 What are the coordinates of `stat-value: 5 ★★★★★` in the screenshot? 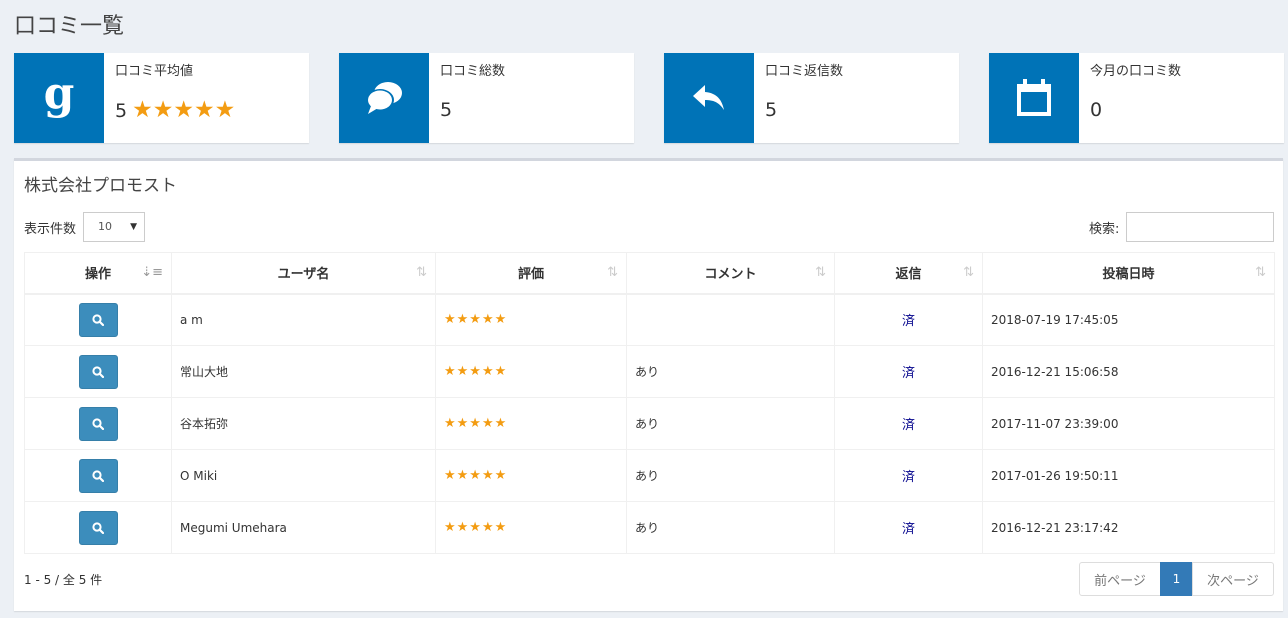 It's located at (175, 110).